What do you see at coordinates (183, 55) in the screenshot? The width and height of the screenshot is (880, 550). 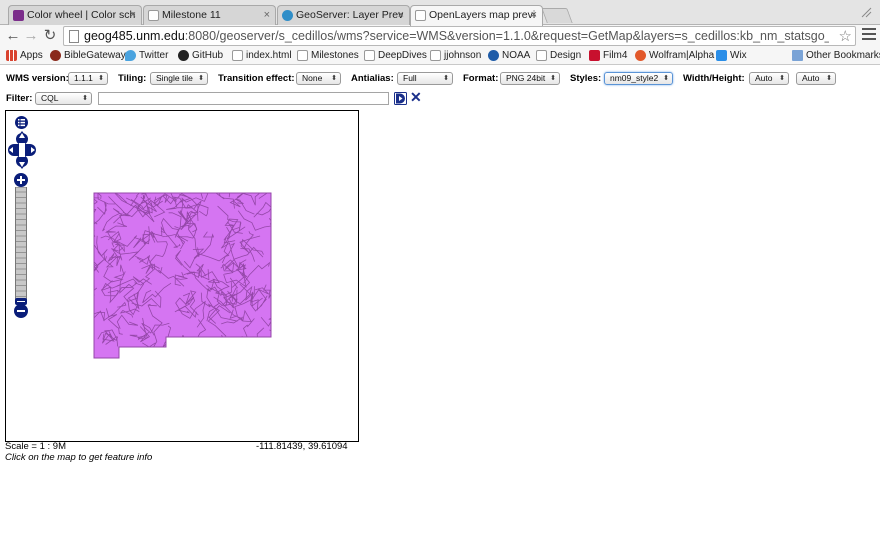 I see `github-icon` at bounding box center [183, 55].